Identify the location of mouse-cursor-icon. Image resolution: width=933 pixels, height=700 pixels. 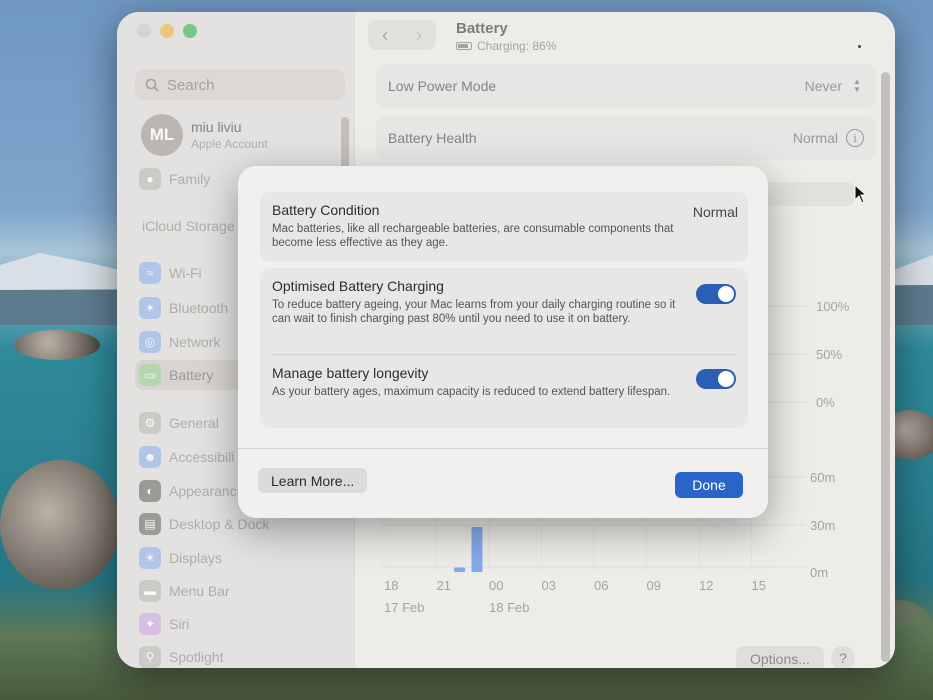
(861, 194).